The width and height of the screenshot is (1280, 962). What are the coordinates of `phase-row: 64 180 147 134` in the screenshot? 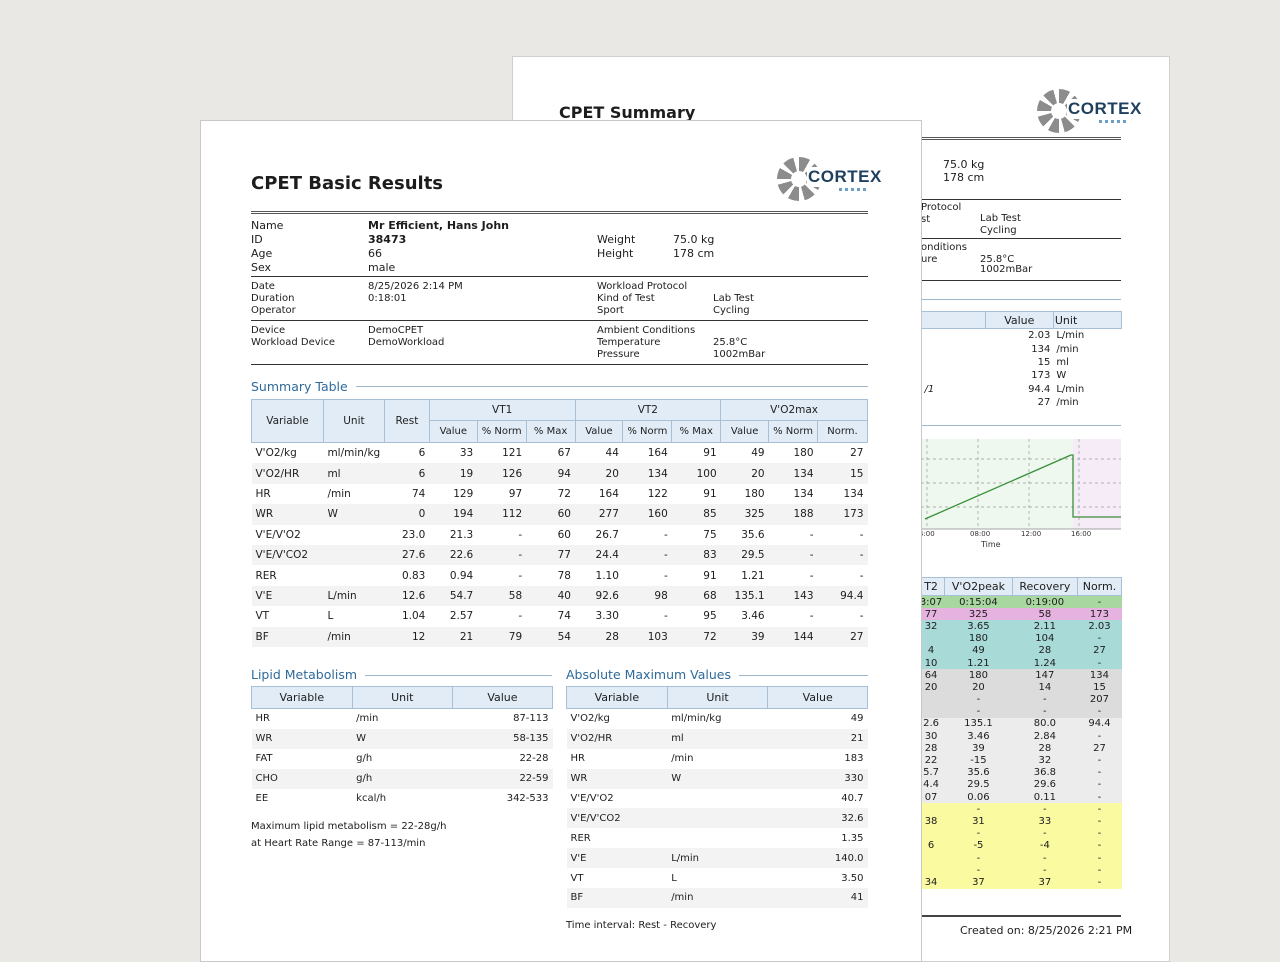 It's located at (1019, 675).